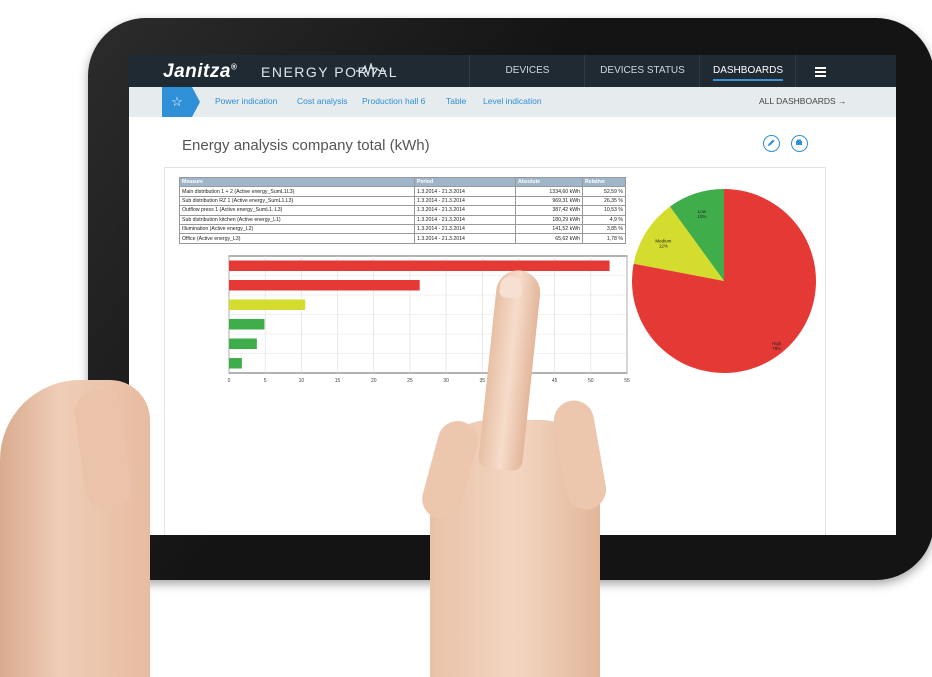 This screenshot has width=932, height=677. What do you see at coordinates (374, 381) in the screenshot?
I see `x-tick-label: 20` at bounding box center [374, 381].